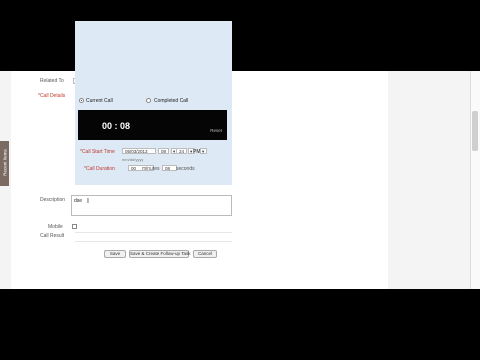 The height and width of the screenshot is (360, 480). I want to click on recent-items-tab-label: Recent Items, so click(5, 162).